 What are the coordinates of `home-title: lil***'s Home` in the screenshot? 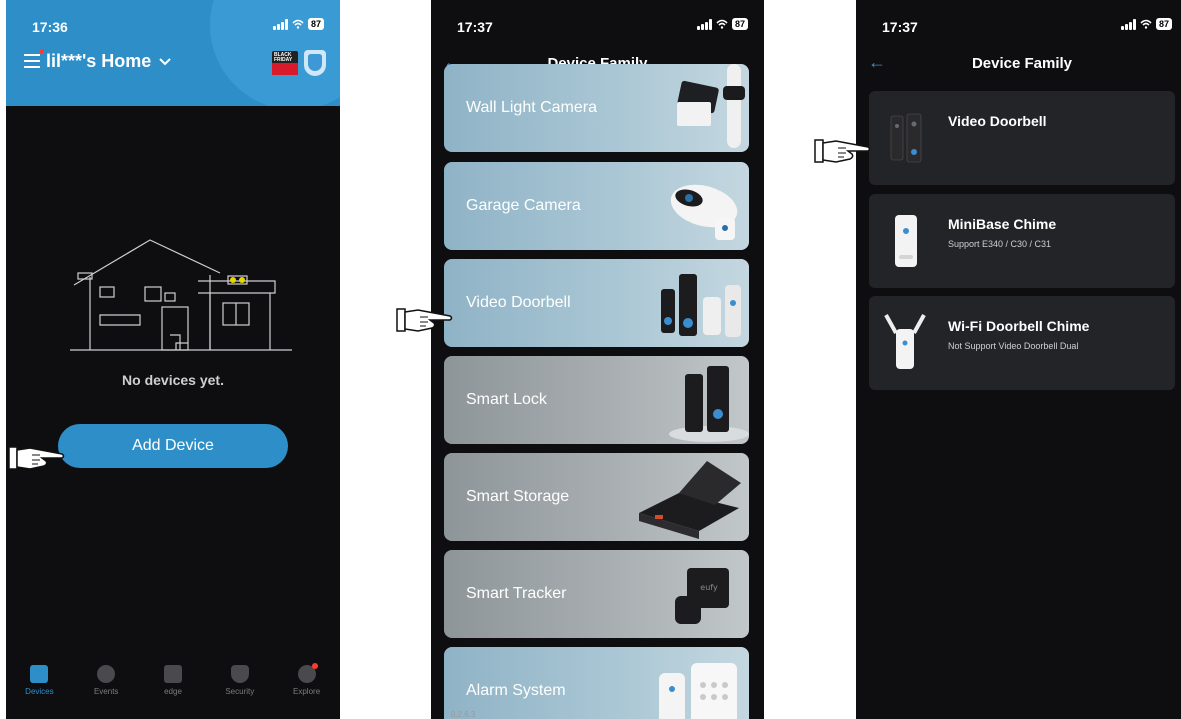 It's located at (99, 61).